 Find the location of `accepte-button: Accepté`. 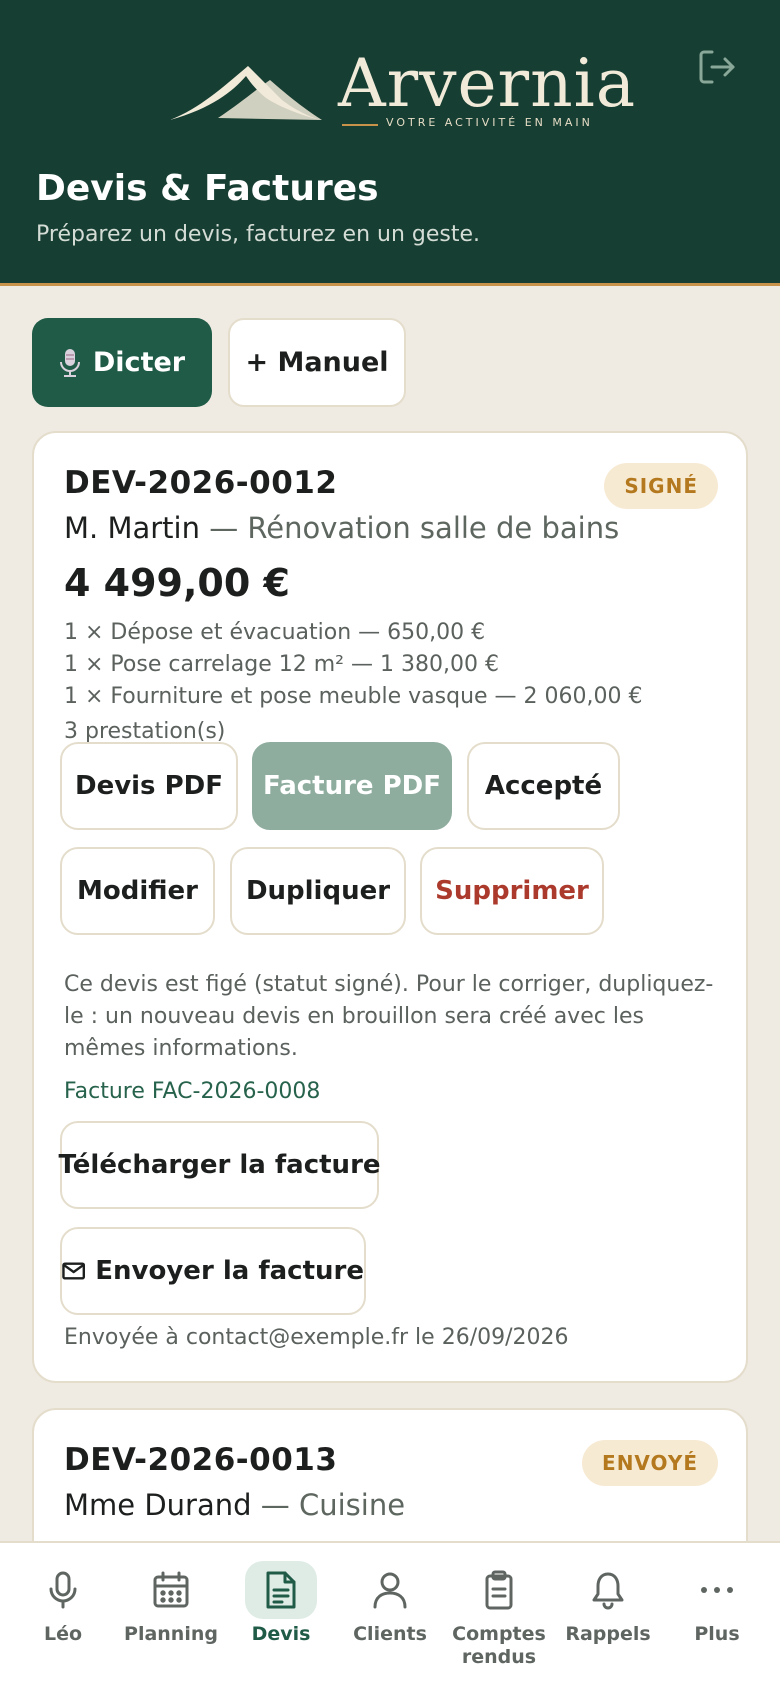

accepte-button: Accepté is located at coordinates (543, 786).